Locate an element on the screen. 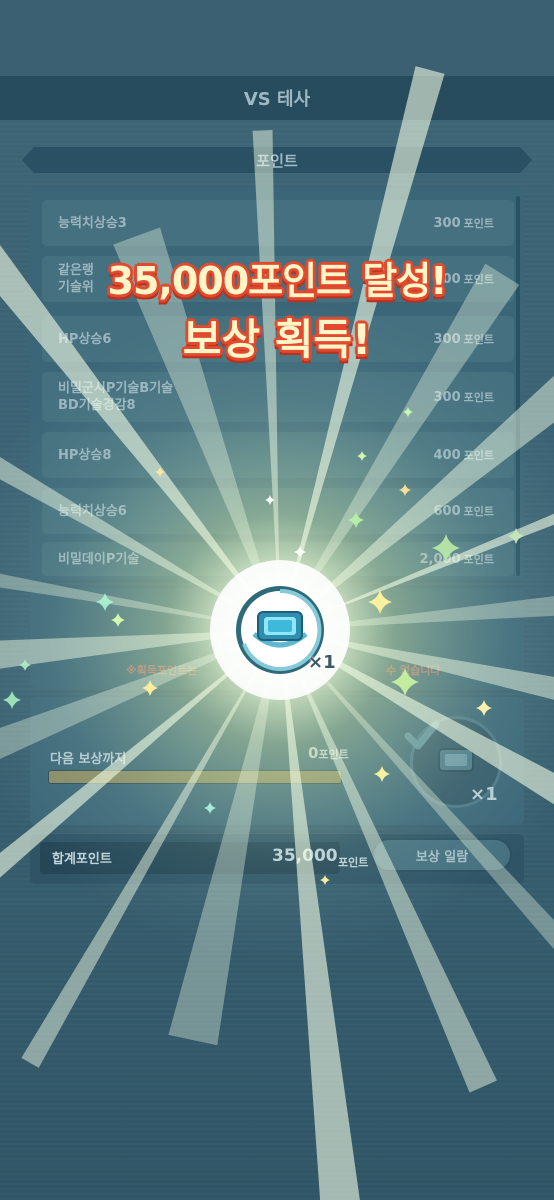 The image size is (554, 1200). next-reward-number: 0 is located at coordinates (313, 753).